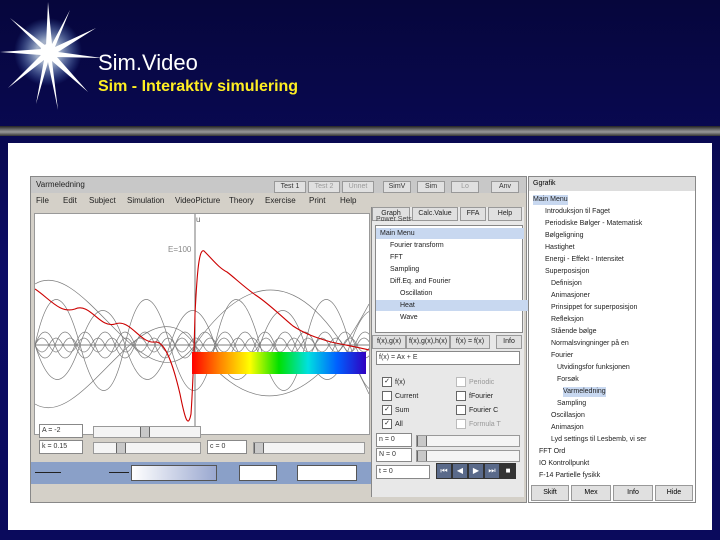 The image size is (720, 540). What do you see at coordinates (450, 233) in the screenshot?
I see `tree-item-main-menu: Main Menu` at bounding box center [450, 233].